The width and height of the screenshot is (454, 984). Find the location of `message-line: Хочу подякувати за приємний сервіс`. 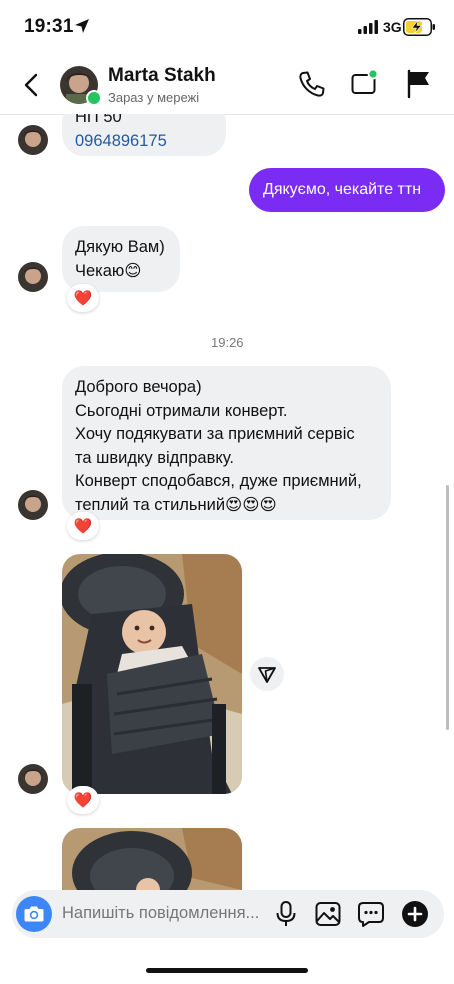

message-line: Хочу подякувати за приємний сервіс is located at coordinates (215, 434).